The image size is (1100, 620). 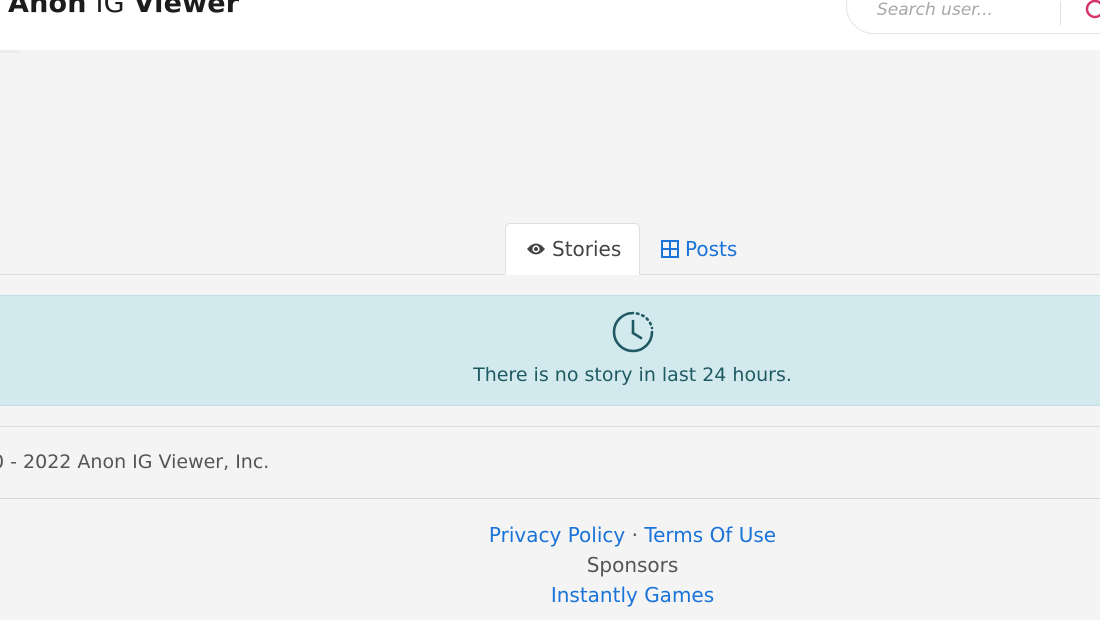 I want to click on instantly-games-link: Instantly Games, so click(x=632, y=595).